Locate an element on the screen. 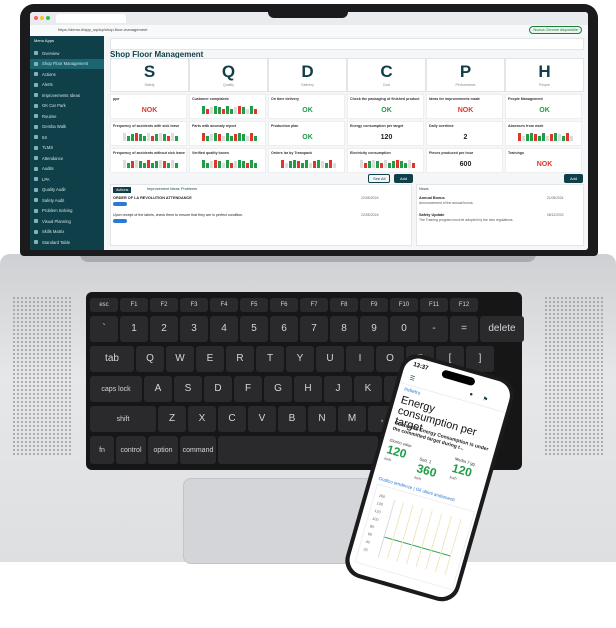 The width and height of the screenshot is (616, 628). chrome-update-button: Nuova Chrome disponibile is located at coordinates (555, 30).